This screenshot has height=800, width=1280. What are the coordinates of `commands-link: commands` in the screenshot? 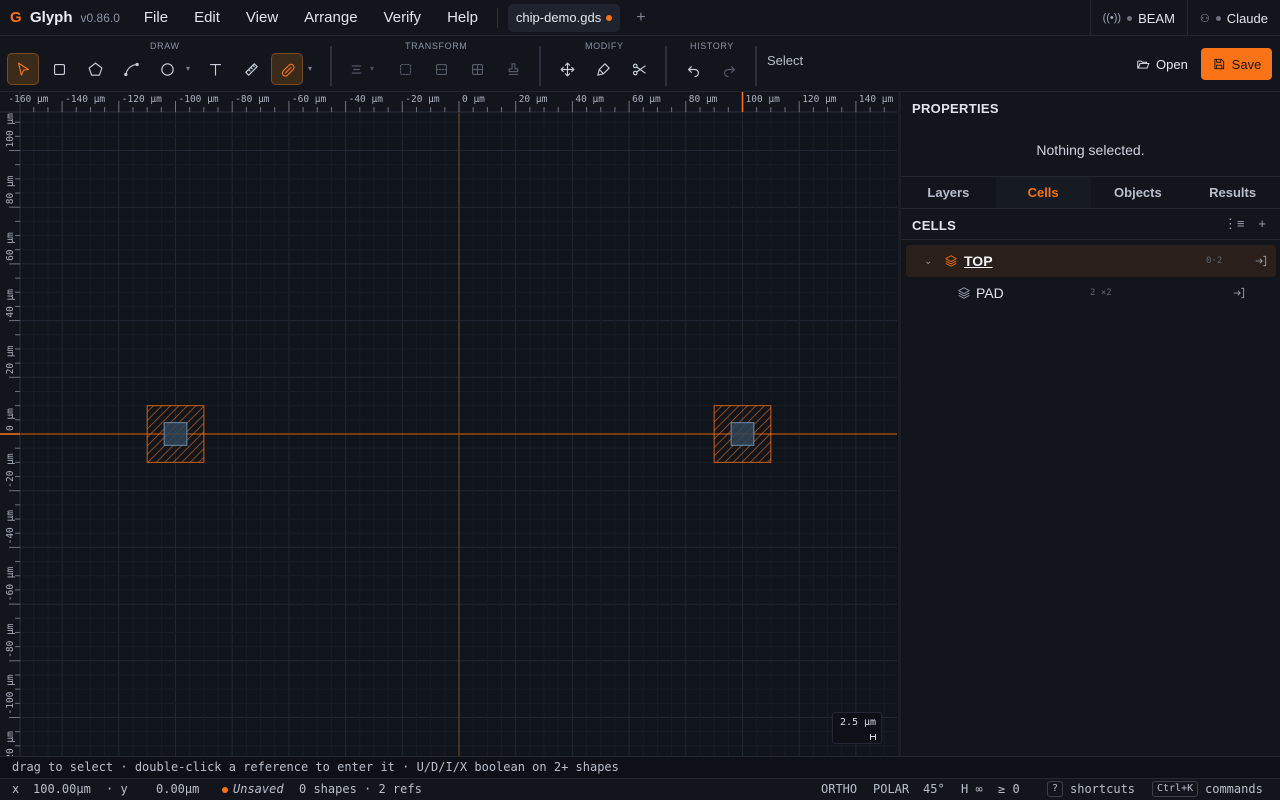 It's located at (1234, 789).